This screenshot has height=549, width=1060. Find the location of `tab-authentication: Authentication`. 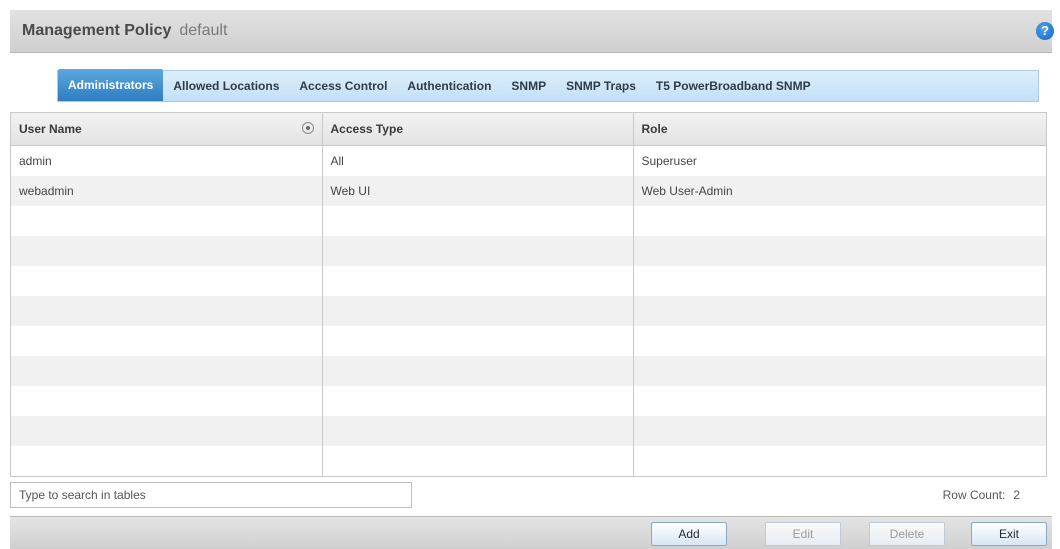

tab-authentication: Authentication is located at coordinates (449, 86).